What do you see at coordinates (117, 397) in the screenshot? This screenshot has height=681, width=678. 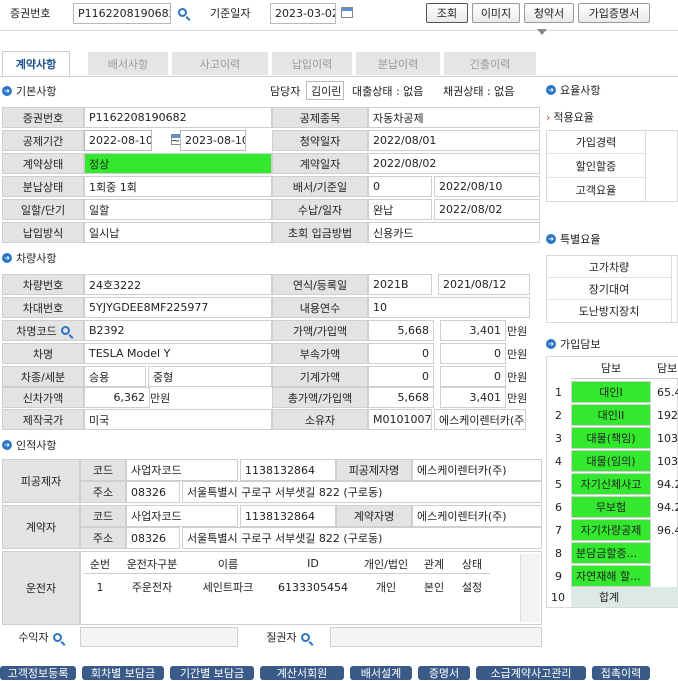 I see `new-price-value: 6,362` at bounding box center [117, 397].